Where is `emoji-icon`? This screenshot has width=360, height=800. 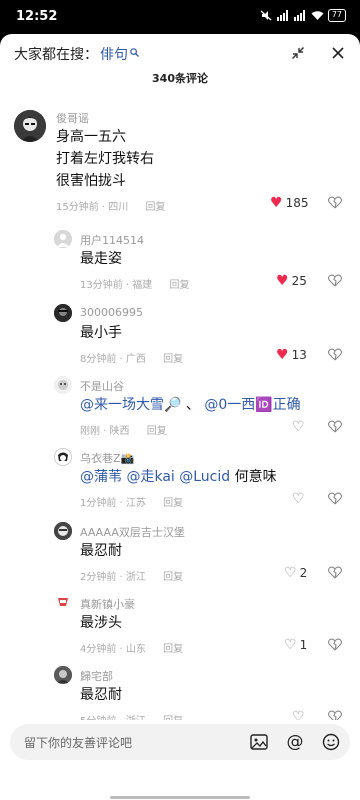
emoji-icon is located at coordinates (331, 742).